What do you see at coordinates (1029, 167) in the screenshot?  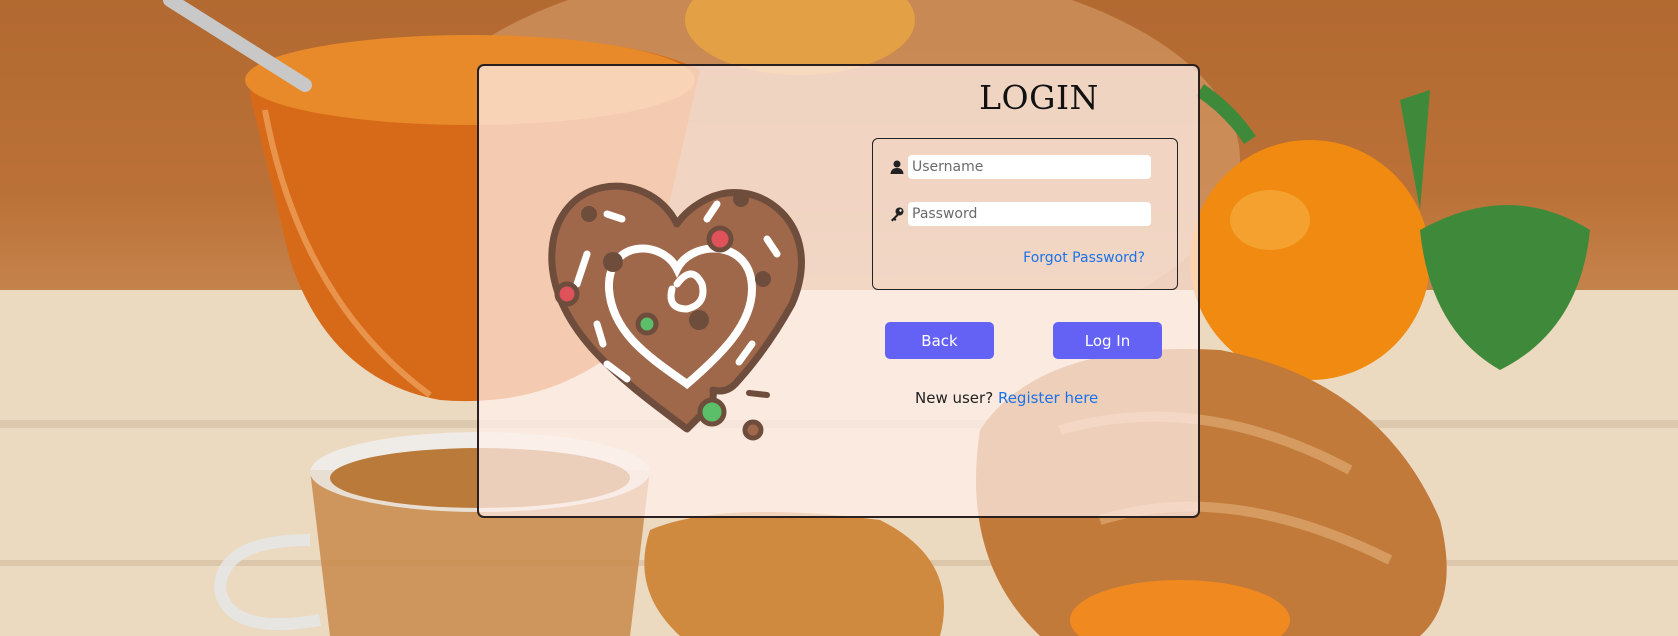 I see `username-input` at bounding box center [1029, 167].